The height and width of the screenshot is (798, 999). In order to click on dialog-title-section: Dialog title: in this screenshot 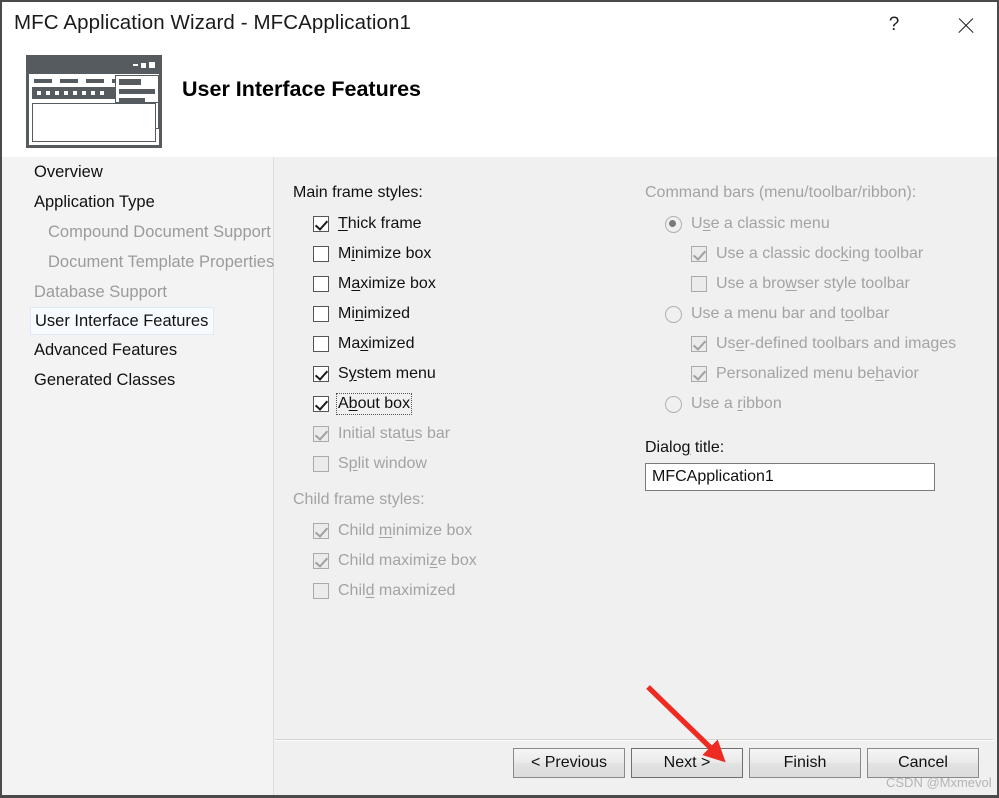, I will do `click(810, 465)`.